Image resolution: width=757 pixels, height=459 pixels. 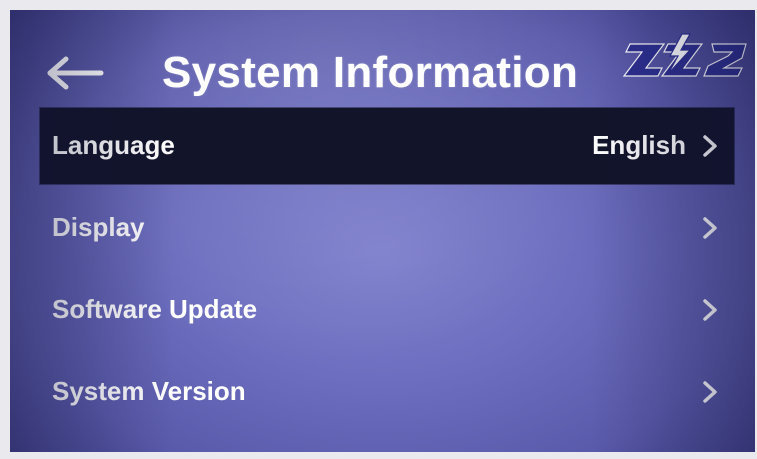 What do you see at coordinates (75, 73) in the screenshot?
I see `back-arrow-icon` at bounding box center [75, 73].